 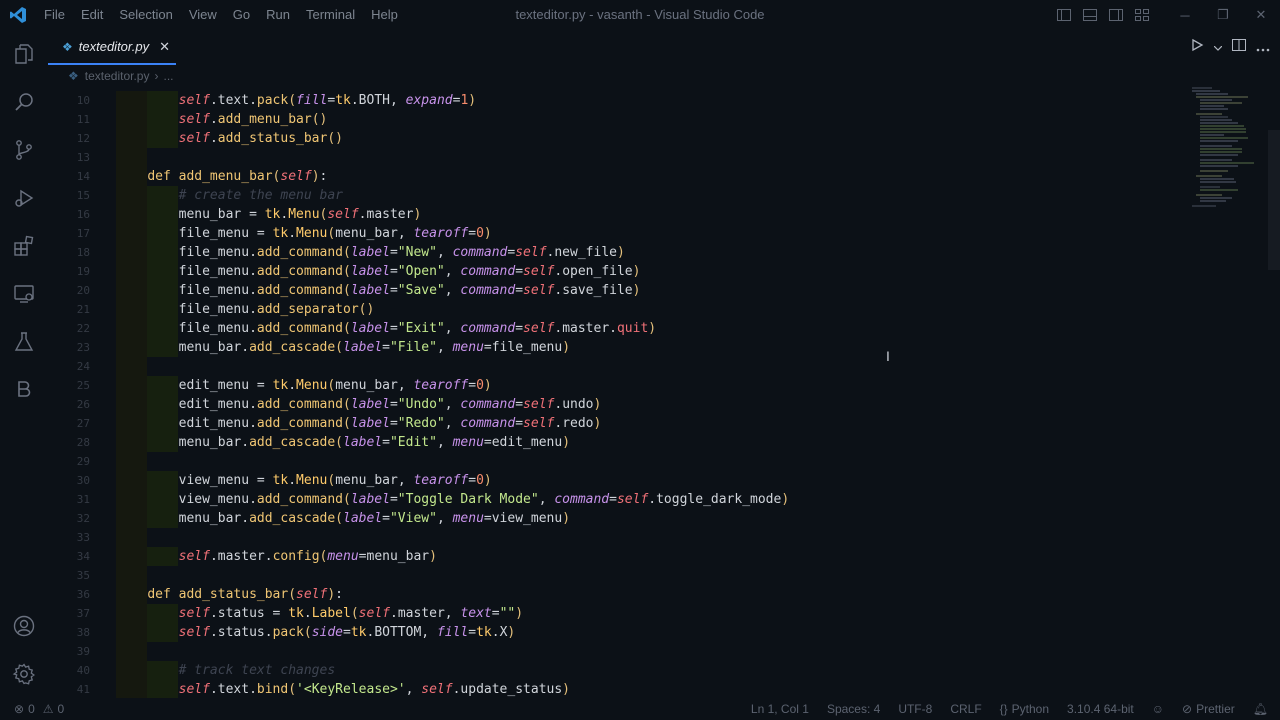 What do you see at coordinates (256, 556) in the screenshot?
I see `code-line: 34 self.master.config(menu=menu_bar)` at bounding box center [256, 556].